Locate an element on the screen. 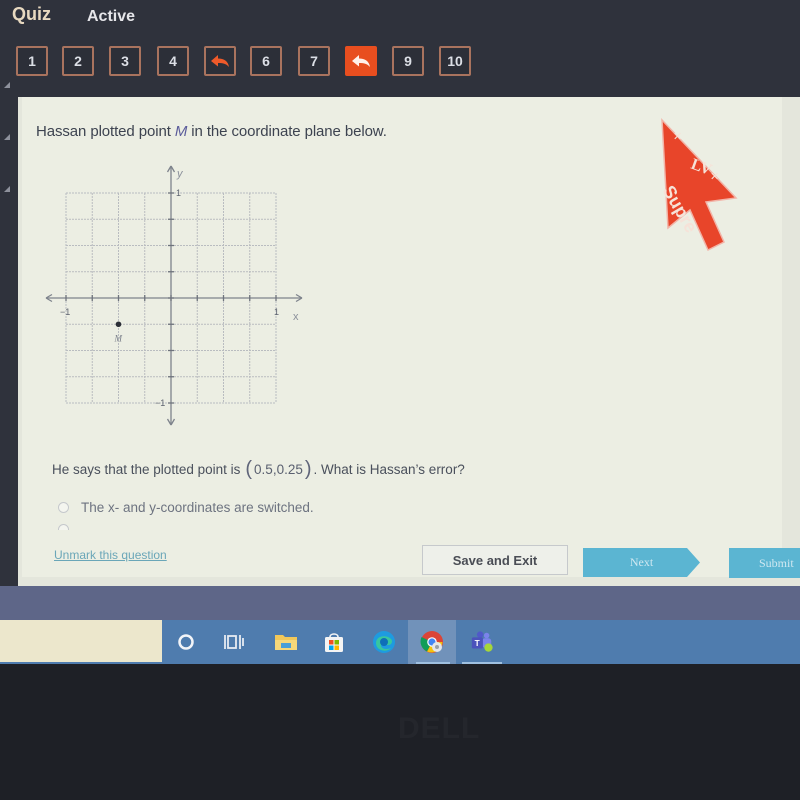 This screenshot has height=800, width=800. axes is located at coordinates (174, 295).